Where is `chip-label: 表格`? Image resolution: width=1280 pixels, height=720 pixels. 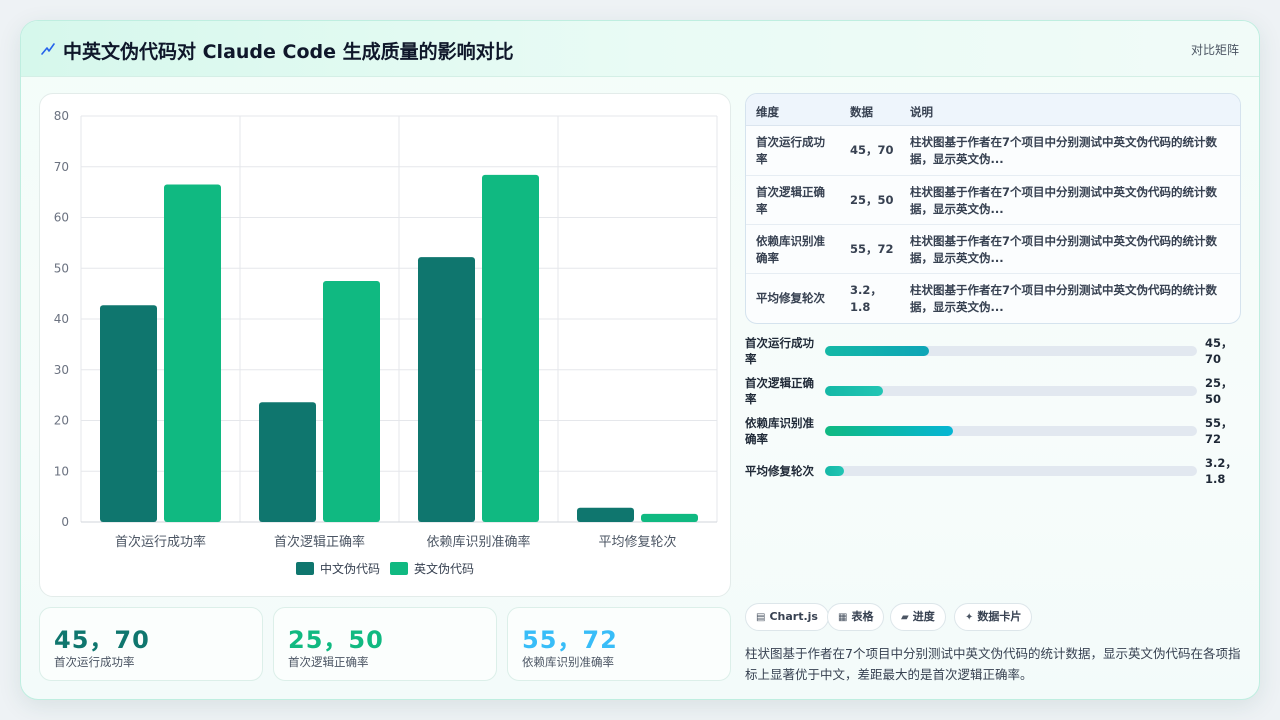 chip-label: 表格 is located at coordinates (862, 616).